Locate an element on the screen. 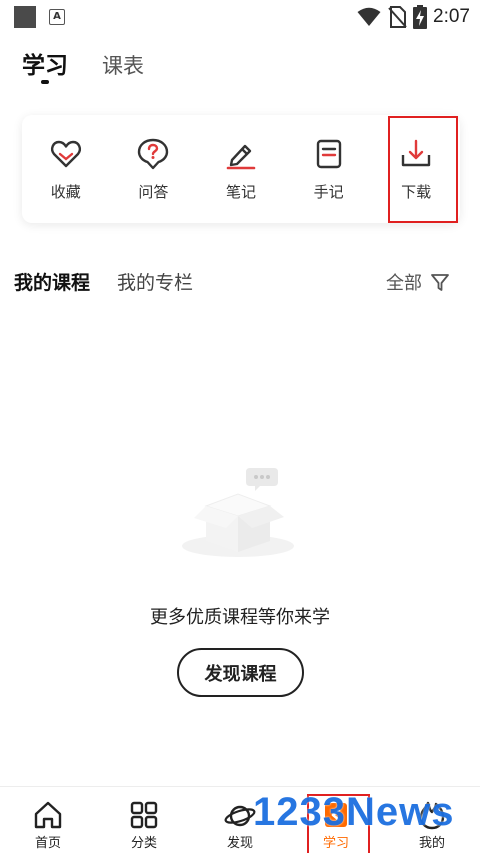 The height and width of the screenshot is (853, 480). nav-profile: 我的 is located at coordinates (432, 820).